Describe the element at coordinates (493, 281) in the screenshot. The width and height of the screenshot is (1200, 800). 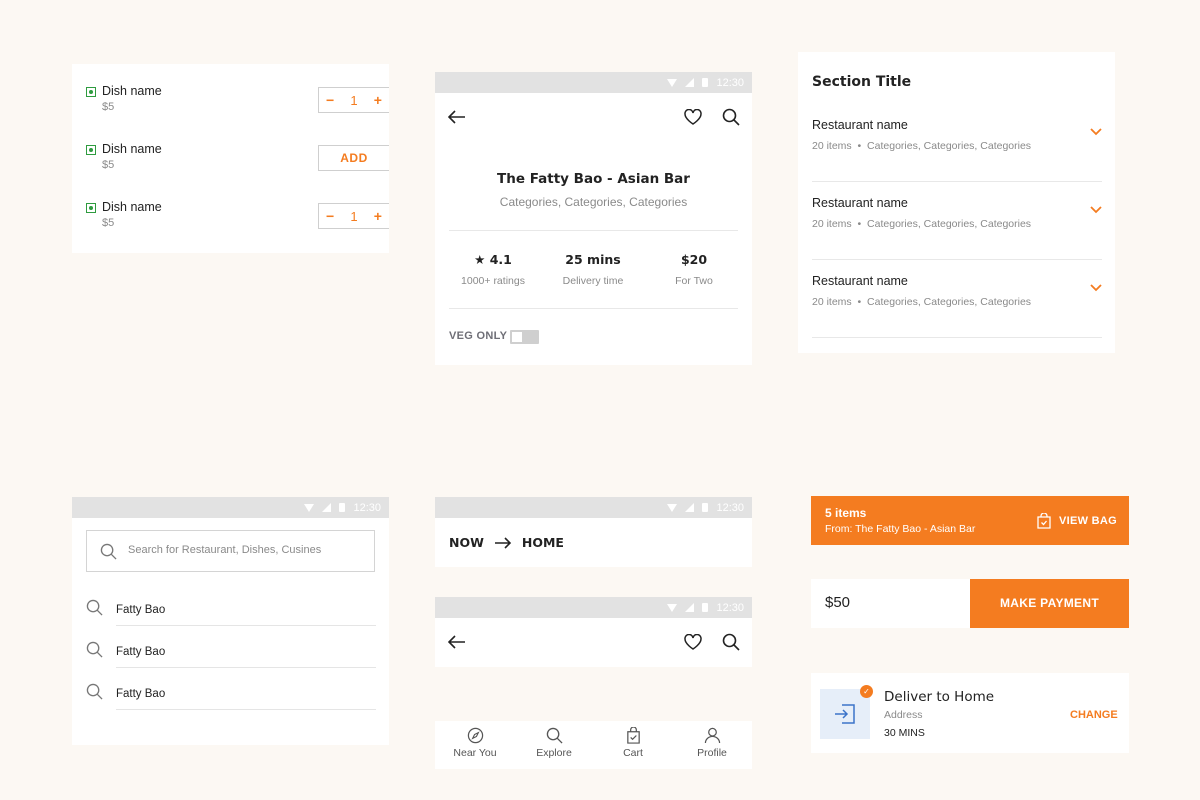
I see `rating-label: 1000+ ratings` at that location.